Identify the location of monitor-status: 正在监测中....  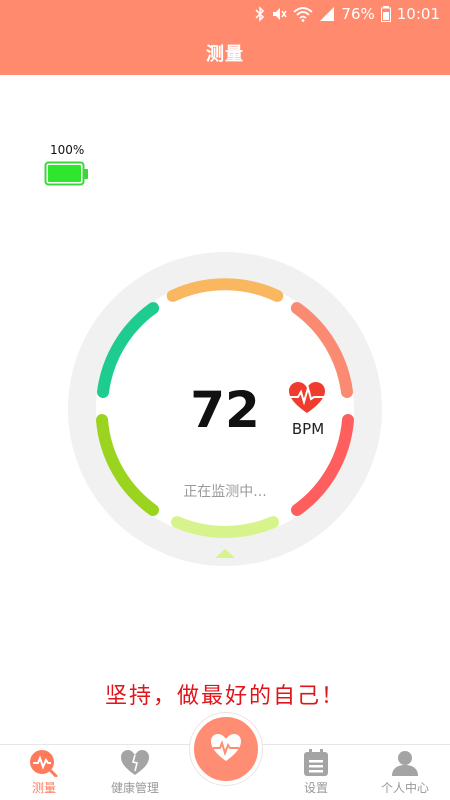
(225, 492).